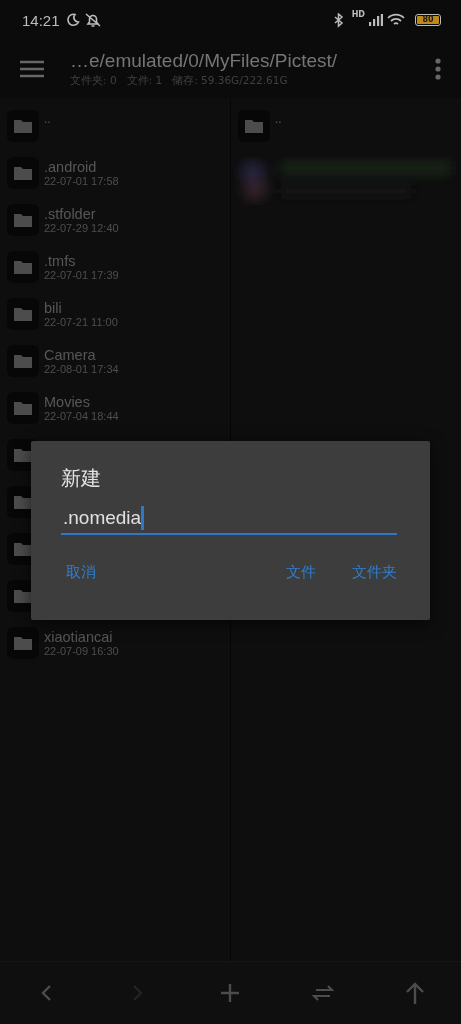 This screenshot has width=461, height=1024. What do you see at coordinates (301, 572) in the screenshot?
I see `dialog-button: 文件` at bounding box center [301, 572].